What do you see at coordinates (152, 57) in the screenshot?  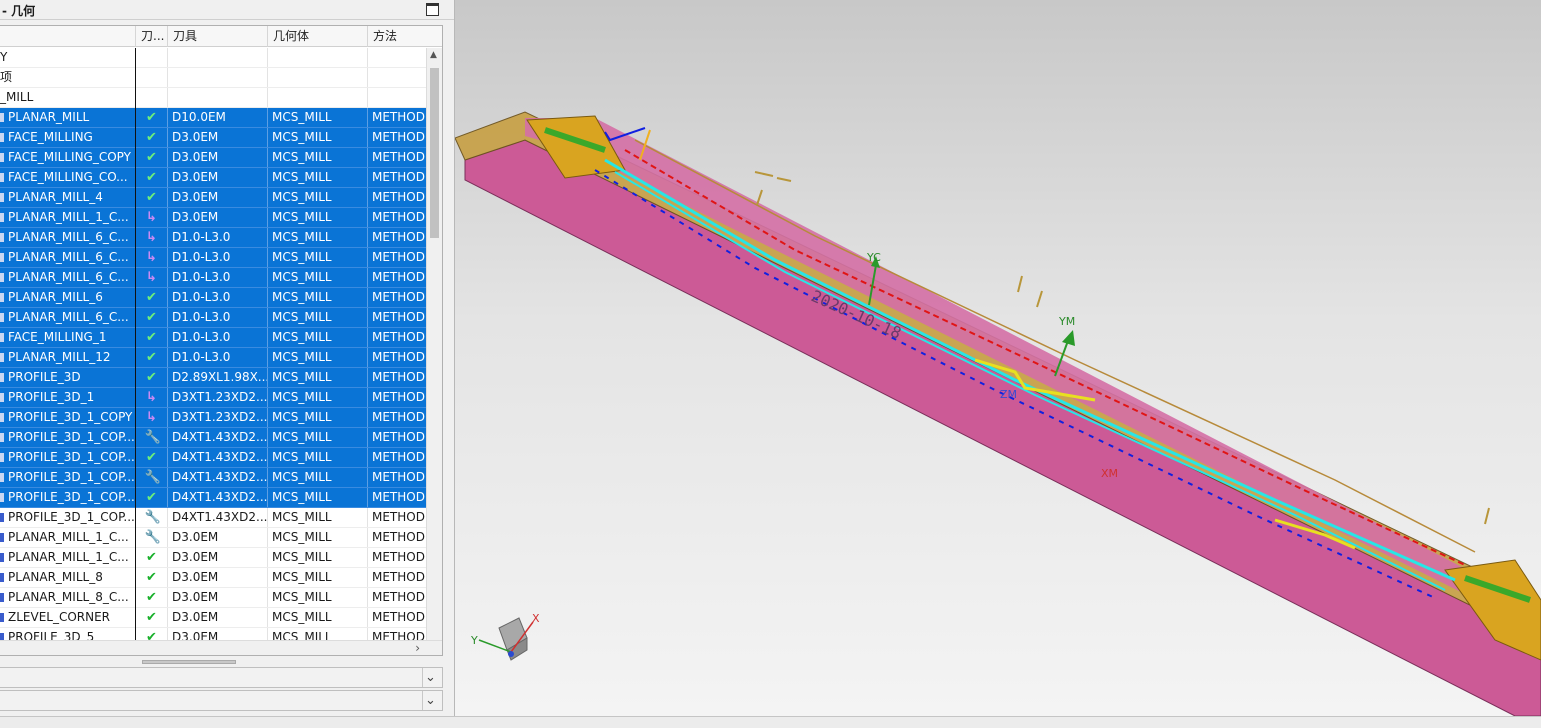 I see `op-status` at bounding box center [152, 57].